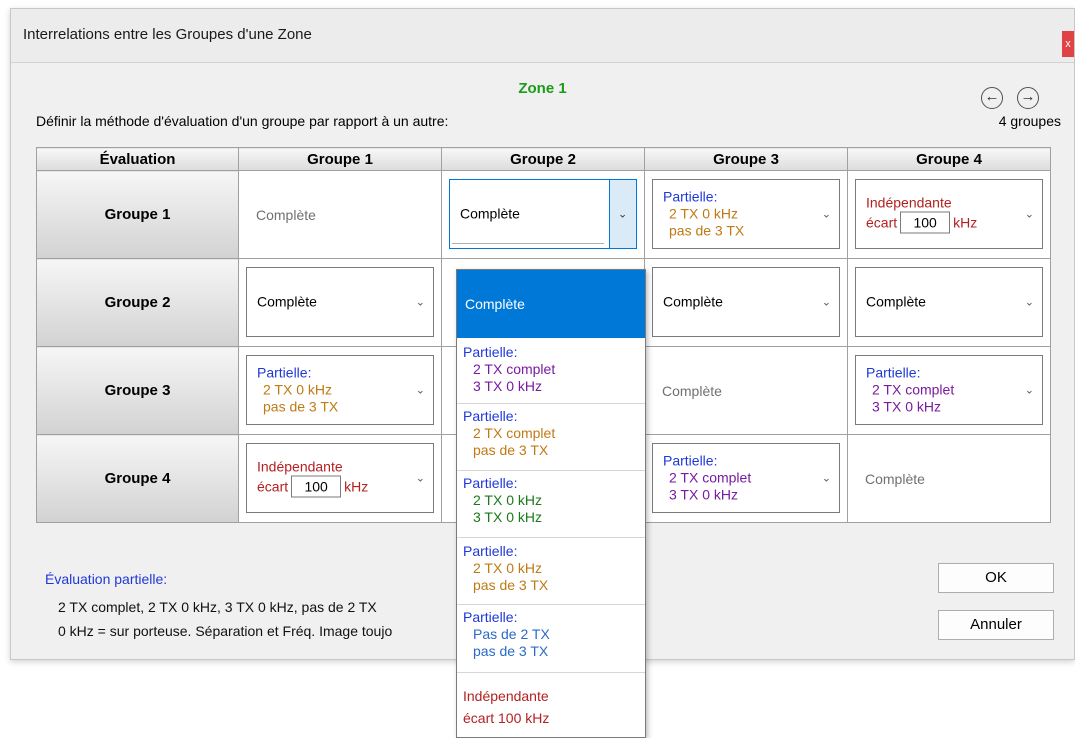  I want to click on cell-g1-g1: Complète, so click(340, 214).